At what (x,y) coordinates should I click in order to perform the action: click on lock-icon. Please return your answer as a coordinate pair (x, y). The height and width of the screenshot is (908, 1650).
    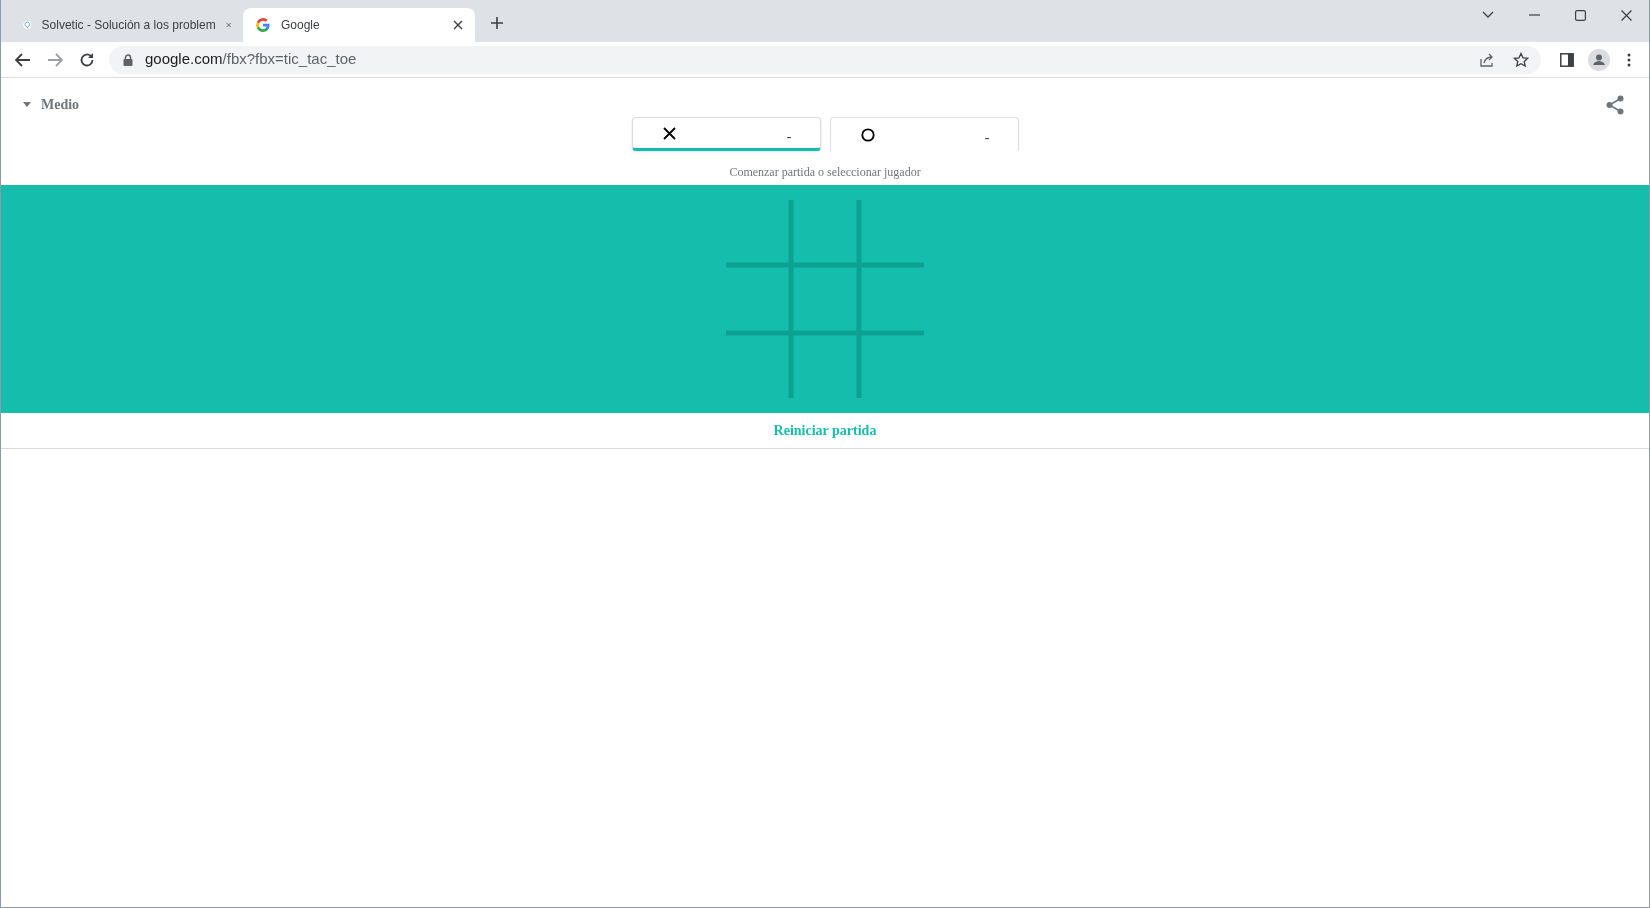
    Looking at the image, I should click on (128, 59).